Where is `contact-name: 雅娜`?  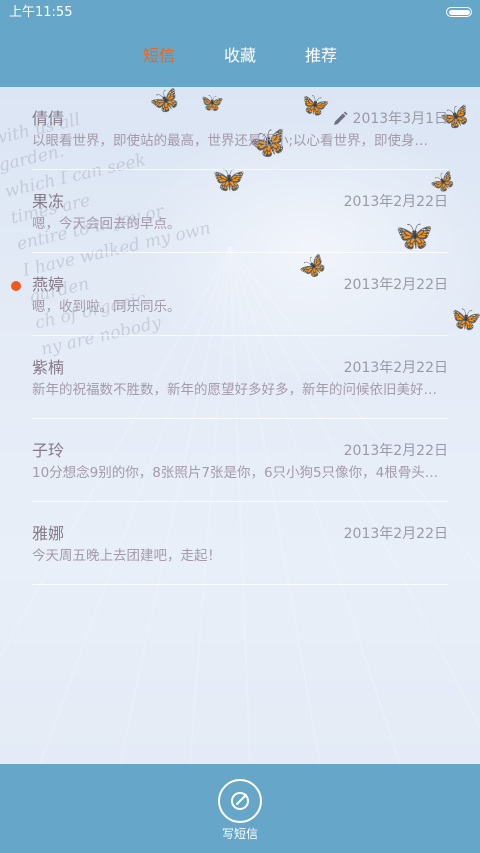 contact-name: 雅娜 is located at coordinates (48, 533).